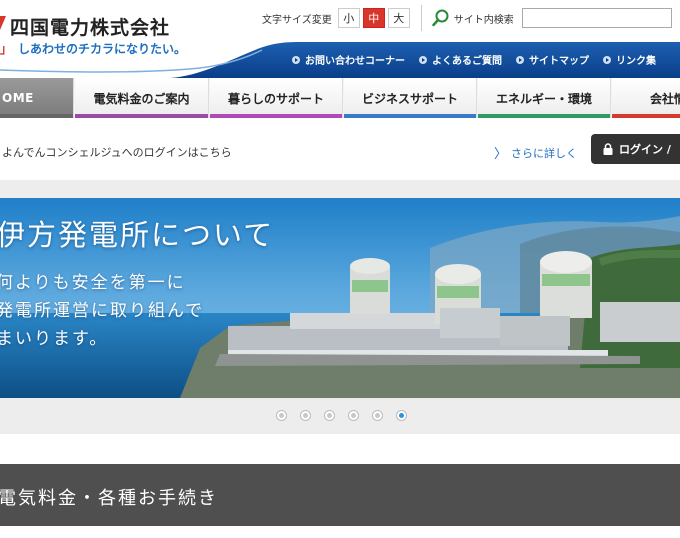  Describe the element at coordinates (544, 153) in the screenshot. I see `more-details-label: さらに詳しく` at that location.